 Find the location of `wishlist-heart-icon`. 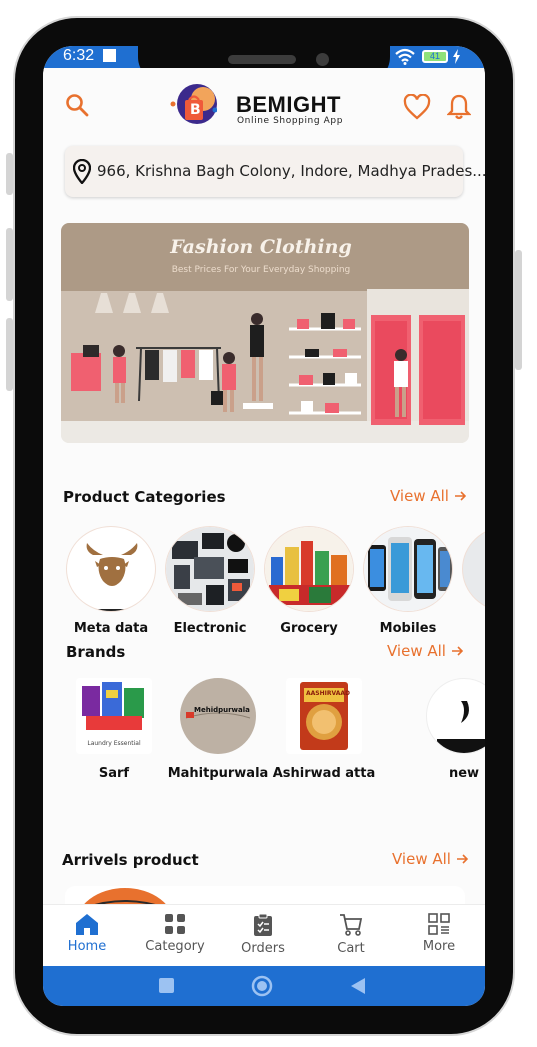

wishlist-heart-icon is located at coordinates (417, 107).